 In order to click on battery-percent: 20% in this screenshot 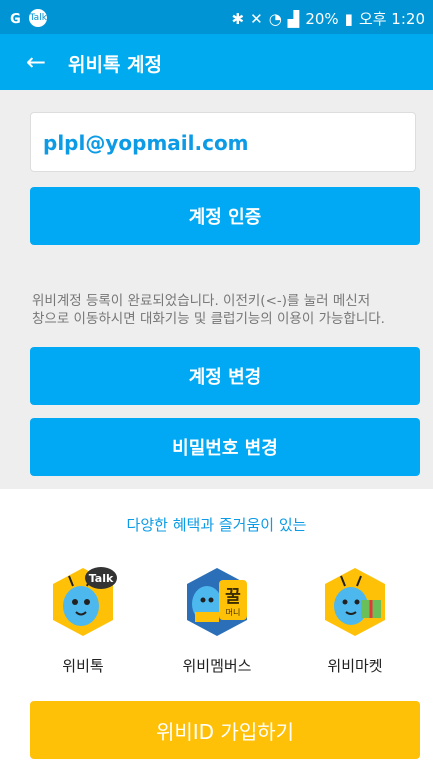, I will do `click(322, 18)`.